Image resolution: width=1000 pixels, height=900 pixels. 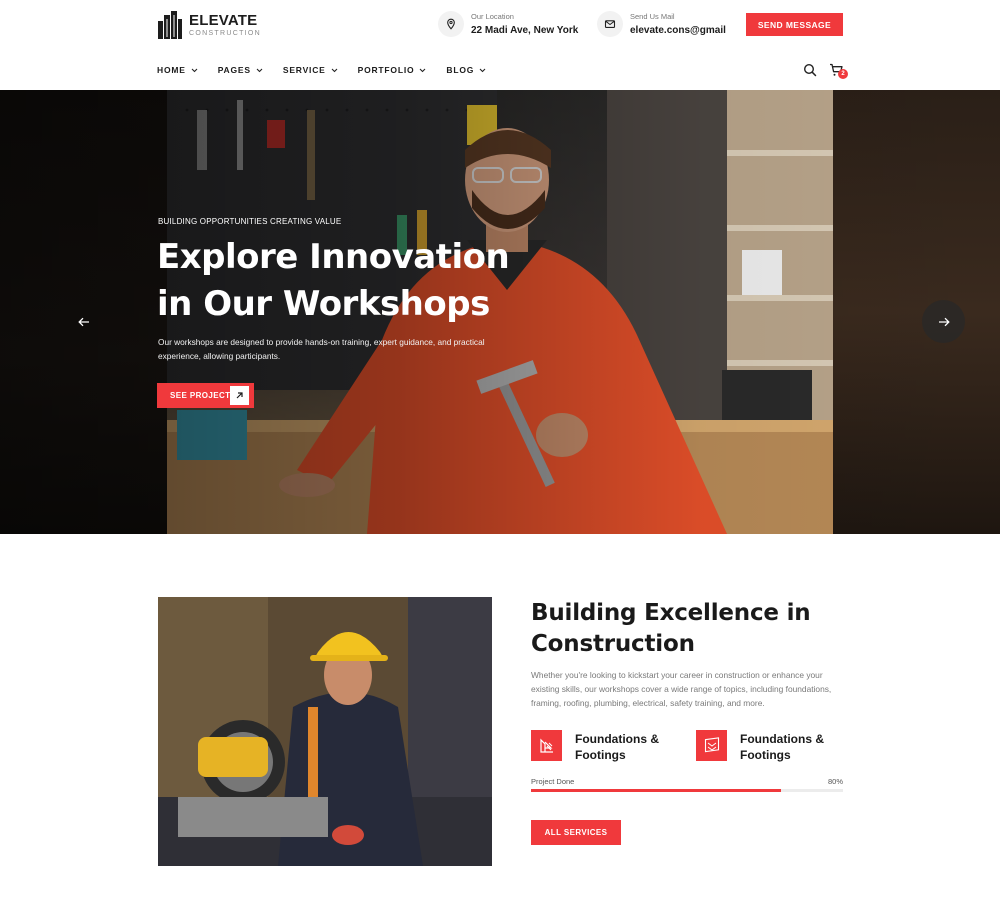 What do you see at coordinates (794, 24) in the screenshot?
I see `send-message-button: SEND MESSAGE` at bounding box center [794, 24].